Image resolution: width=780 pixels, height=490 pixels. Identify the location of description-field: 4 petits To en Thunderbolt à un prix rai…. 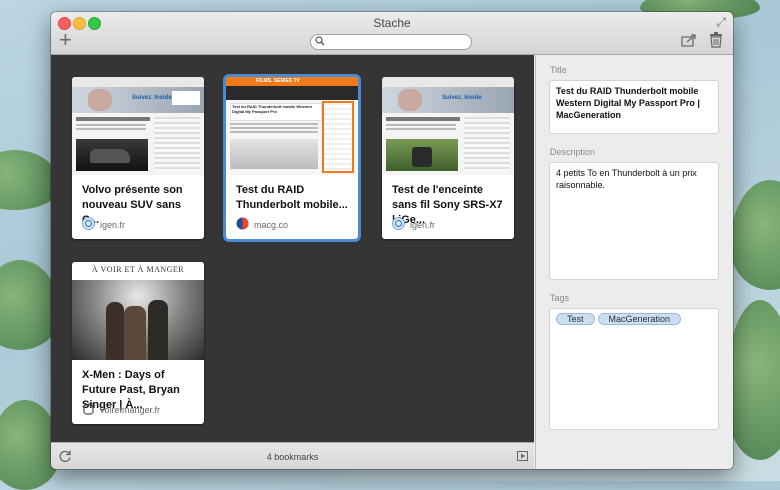
(634, 221).